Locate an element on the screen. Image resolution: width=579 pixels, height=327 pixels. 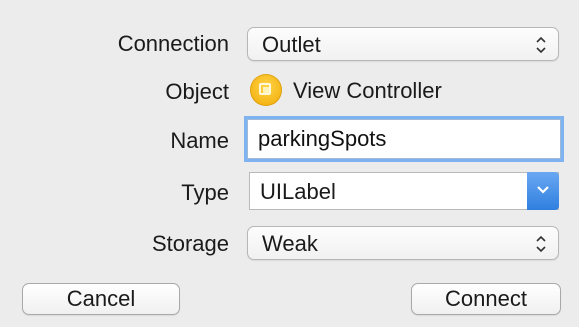
storage-label: Storage is located at coordinates (190, 243).